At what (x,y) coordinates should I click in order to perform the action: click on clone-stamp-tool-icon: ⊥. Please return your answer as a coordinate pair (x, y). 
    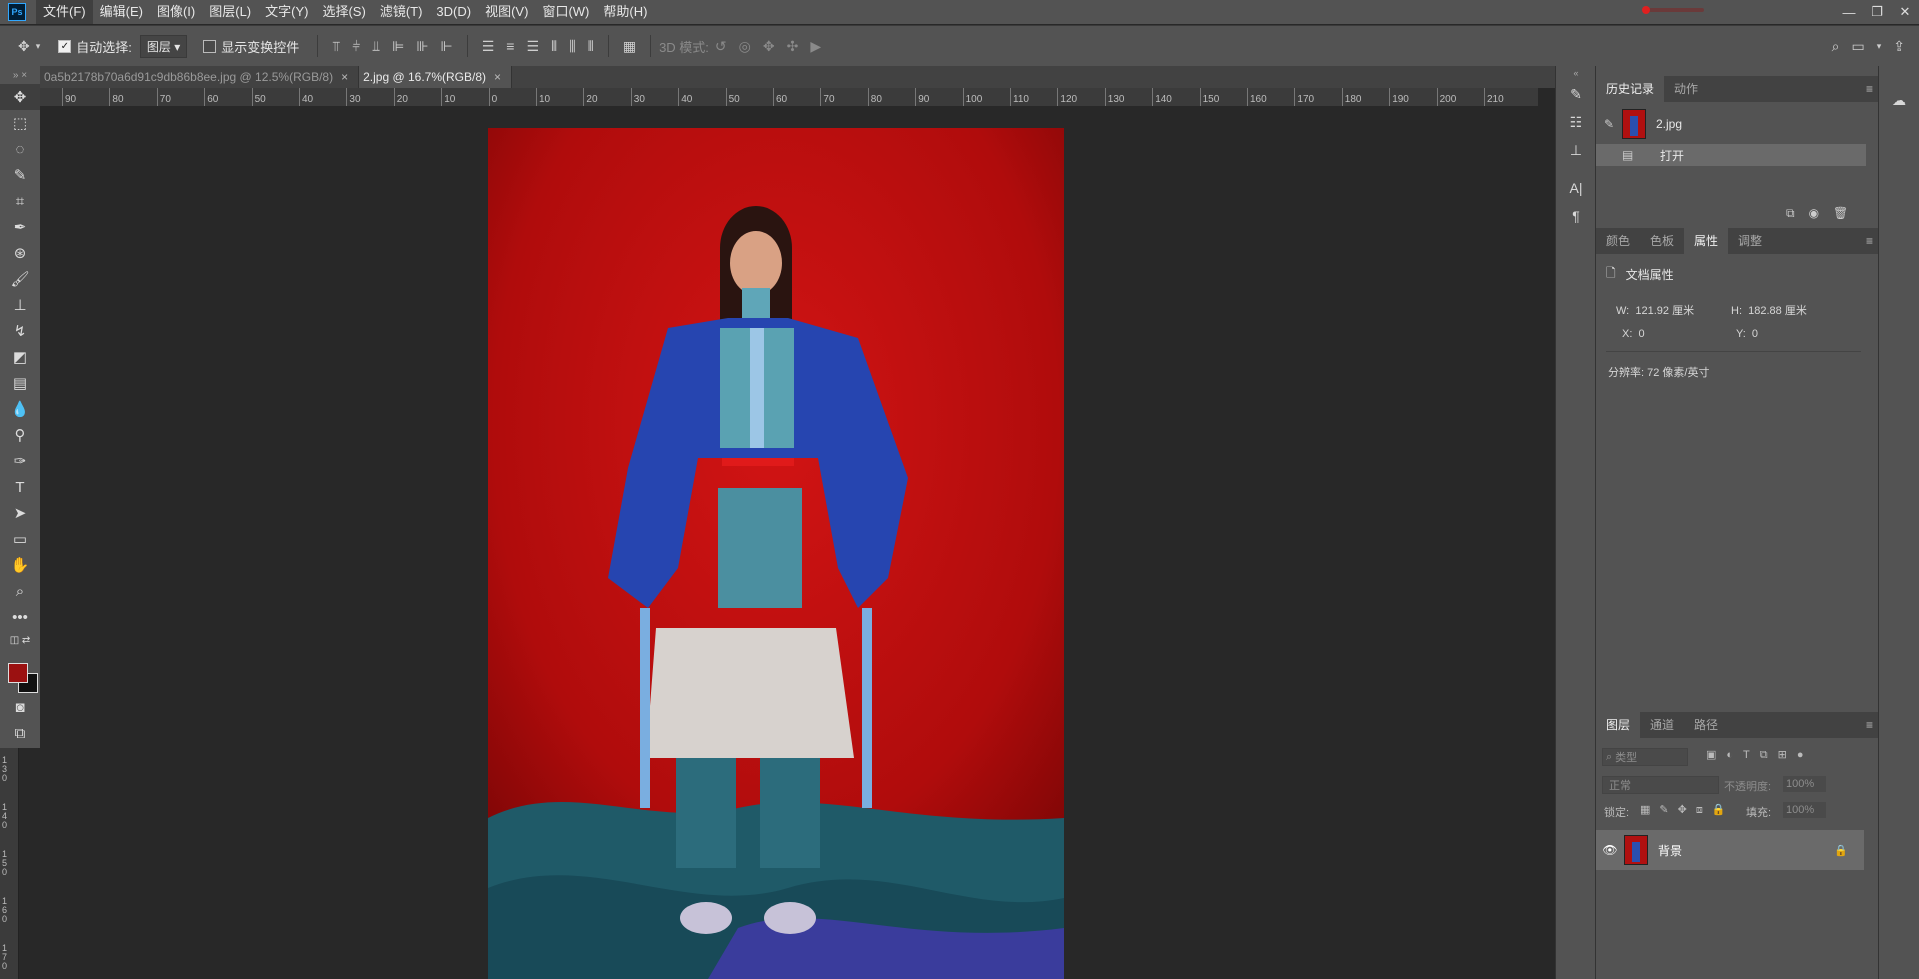
    Looking at the image, I should click on (20, 305).